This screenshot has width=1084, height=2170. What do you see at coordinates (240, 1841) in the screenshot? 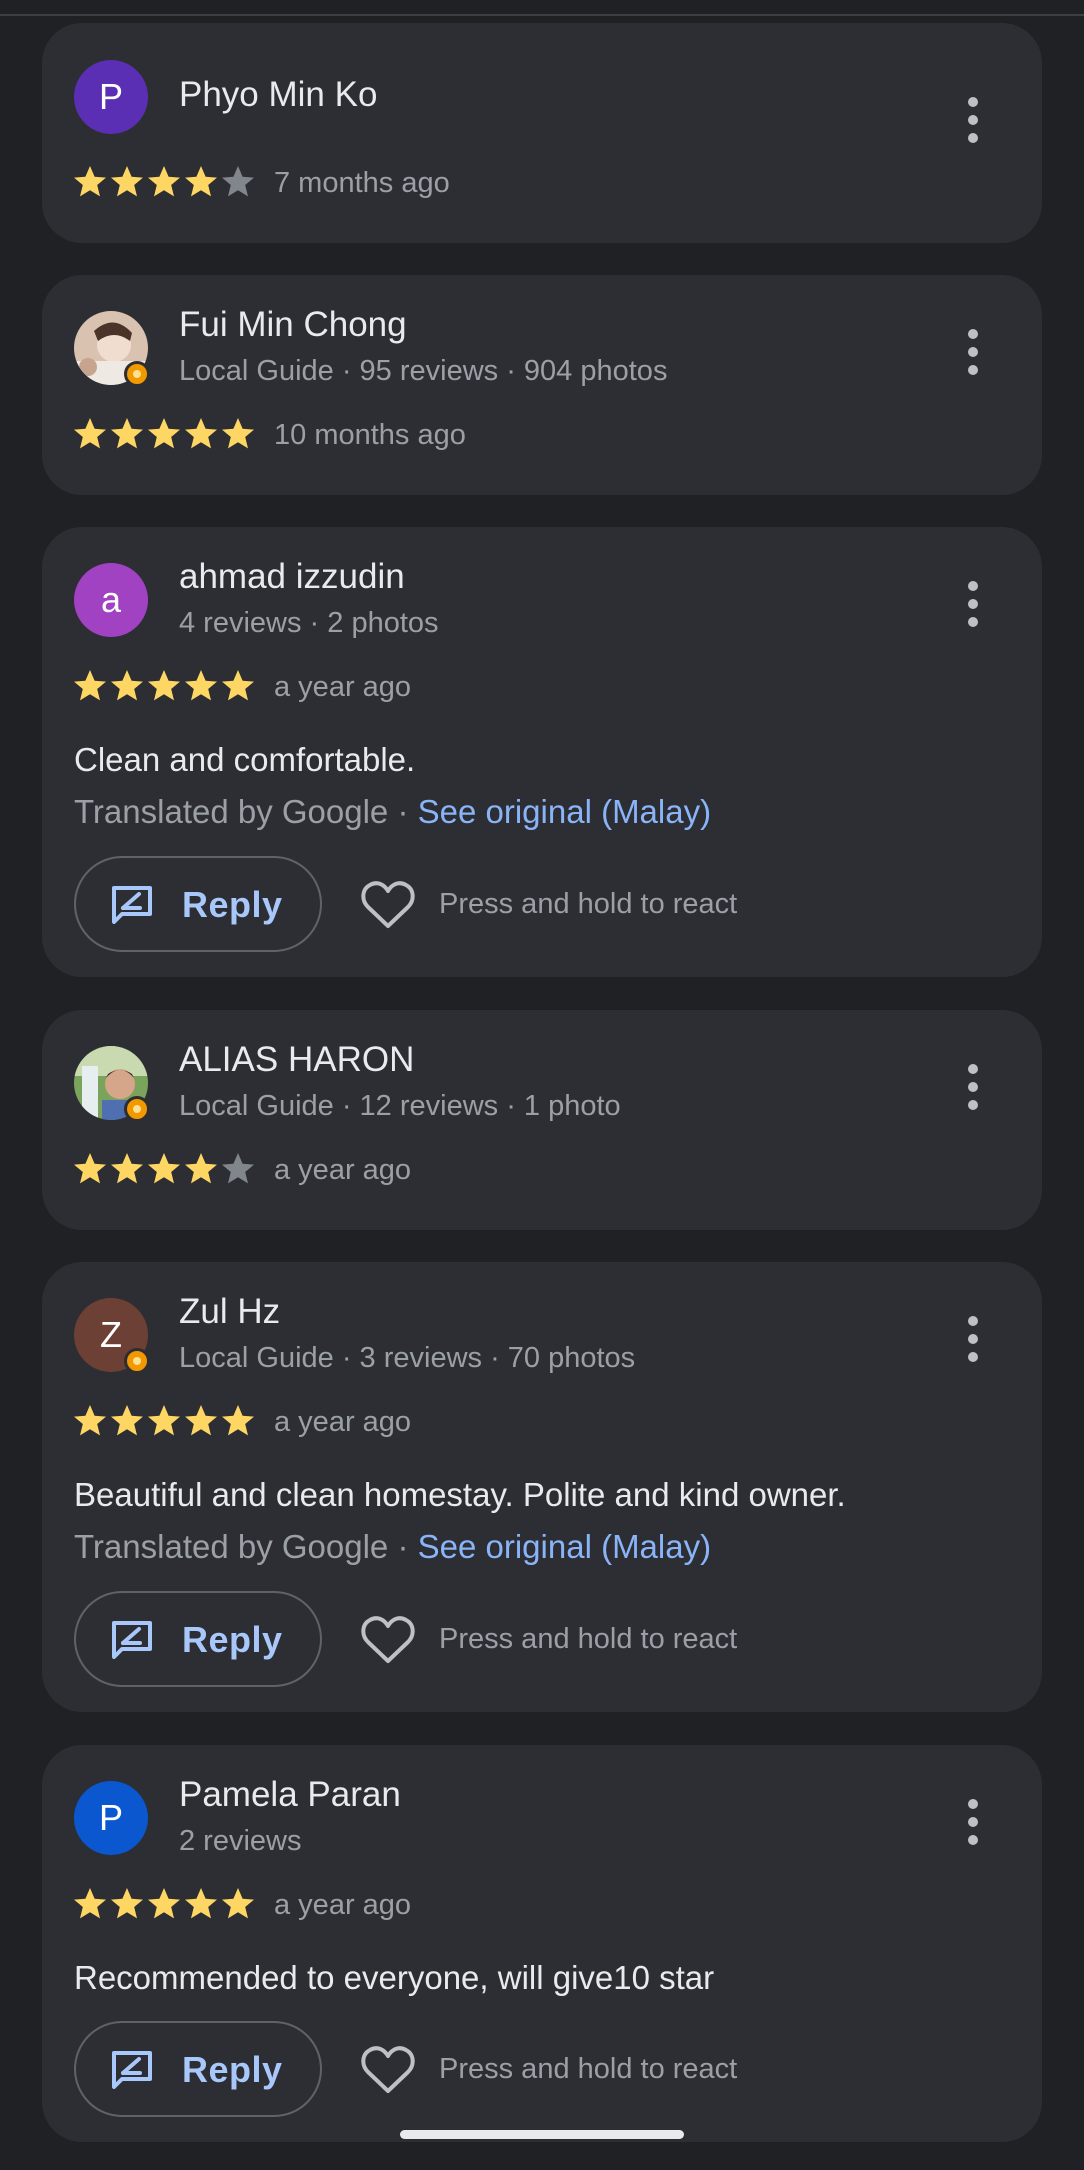
I see `reviewer-meta: 2 reviews` at bounding box center [240, 1841].